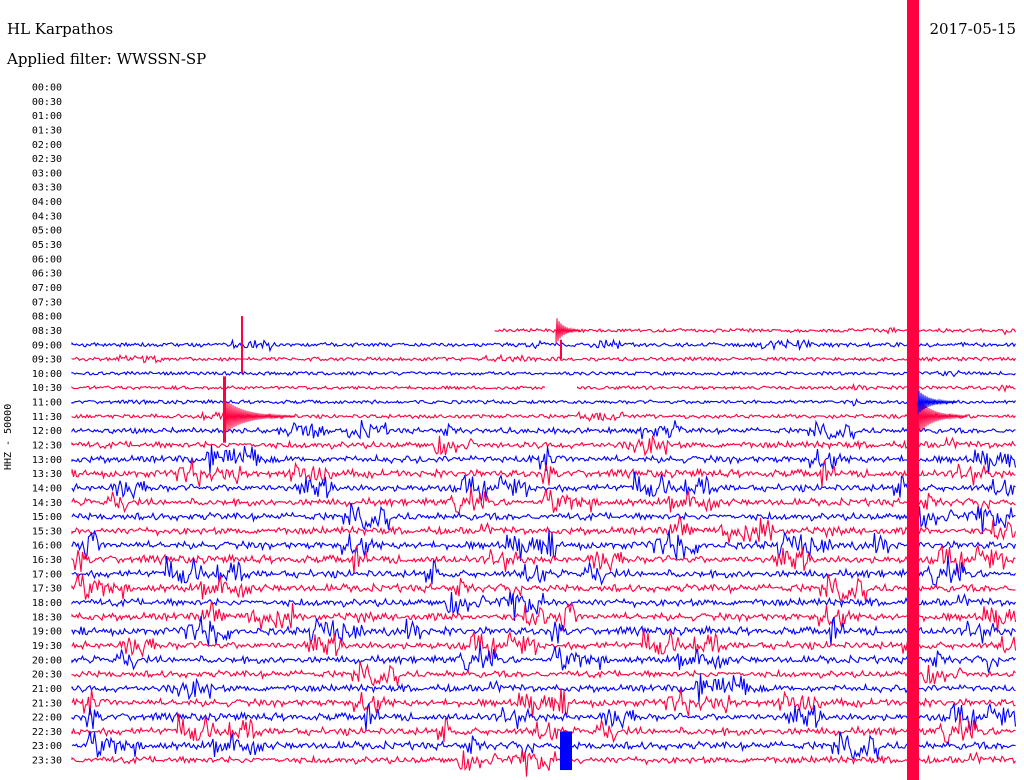 The height and width of the screenshot is (780, 1024). I want to click on time-tick-label: 08:00, so click(47, 317).